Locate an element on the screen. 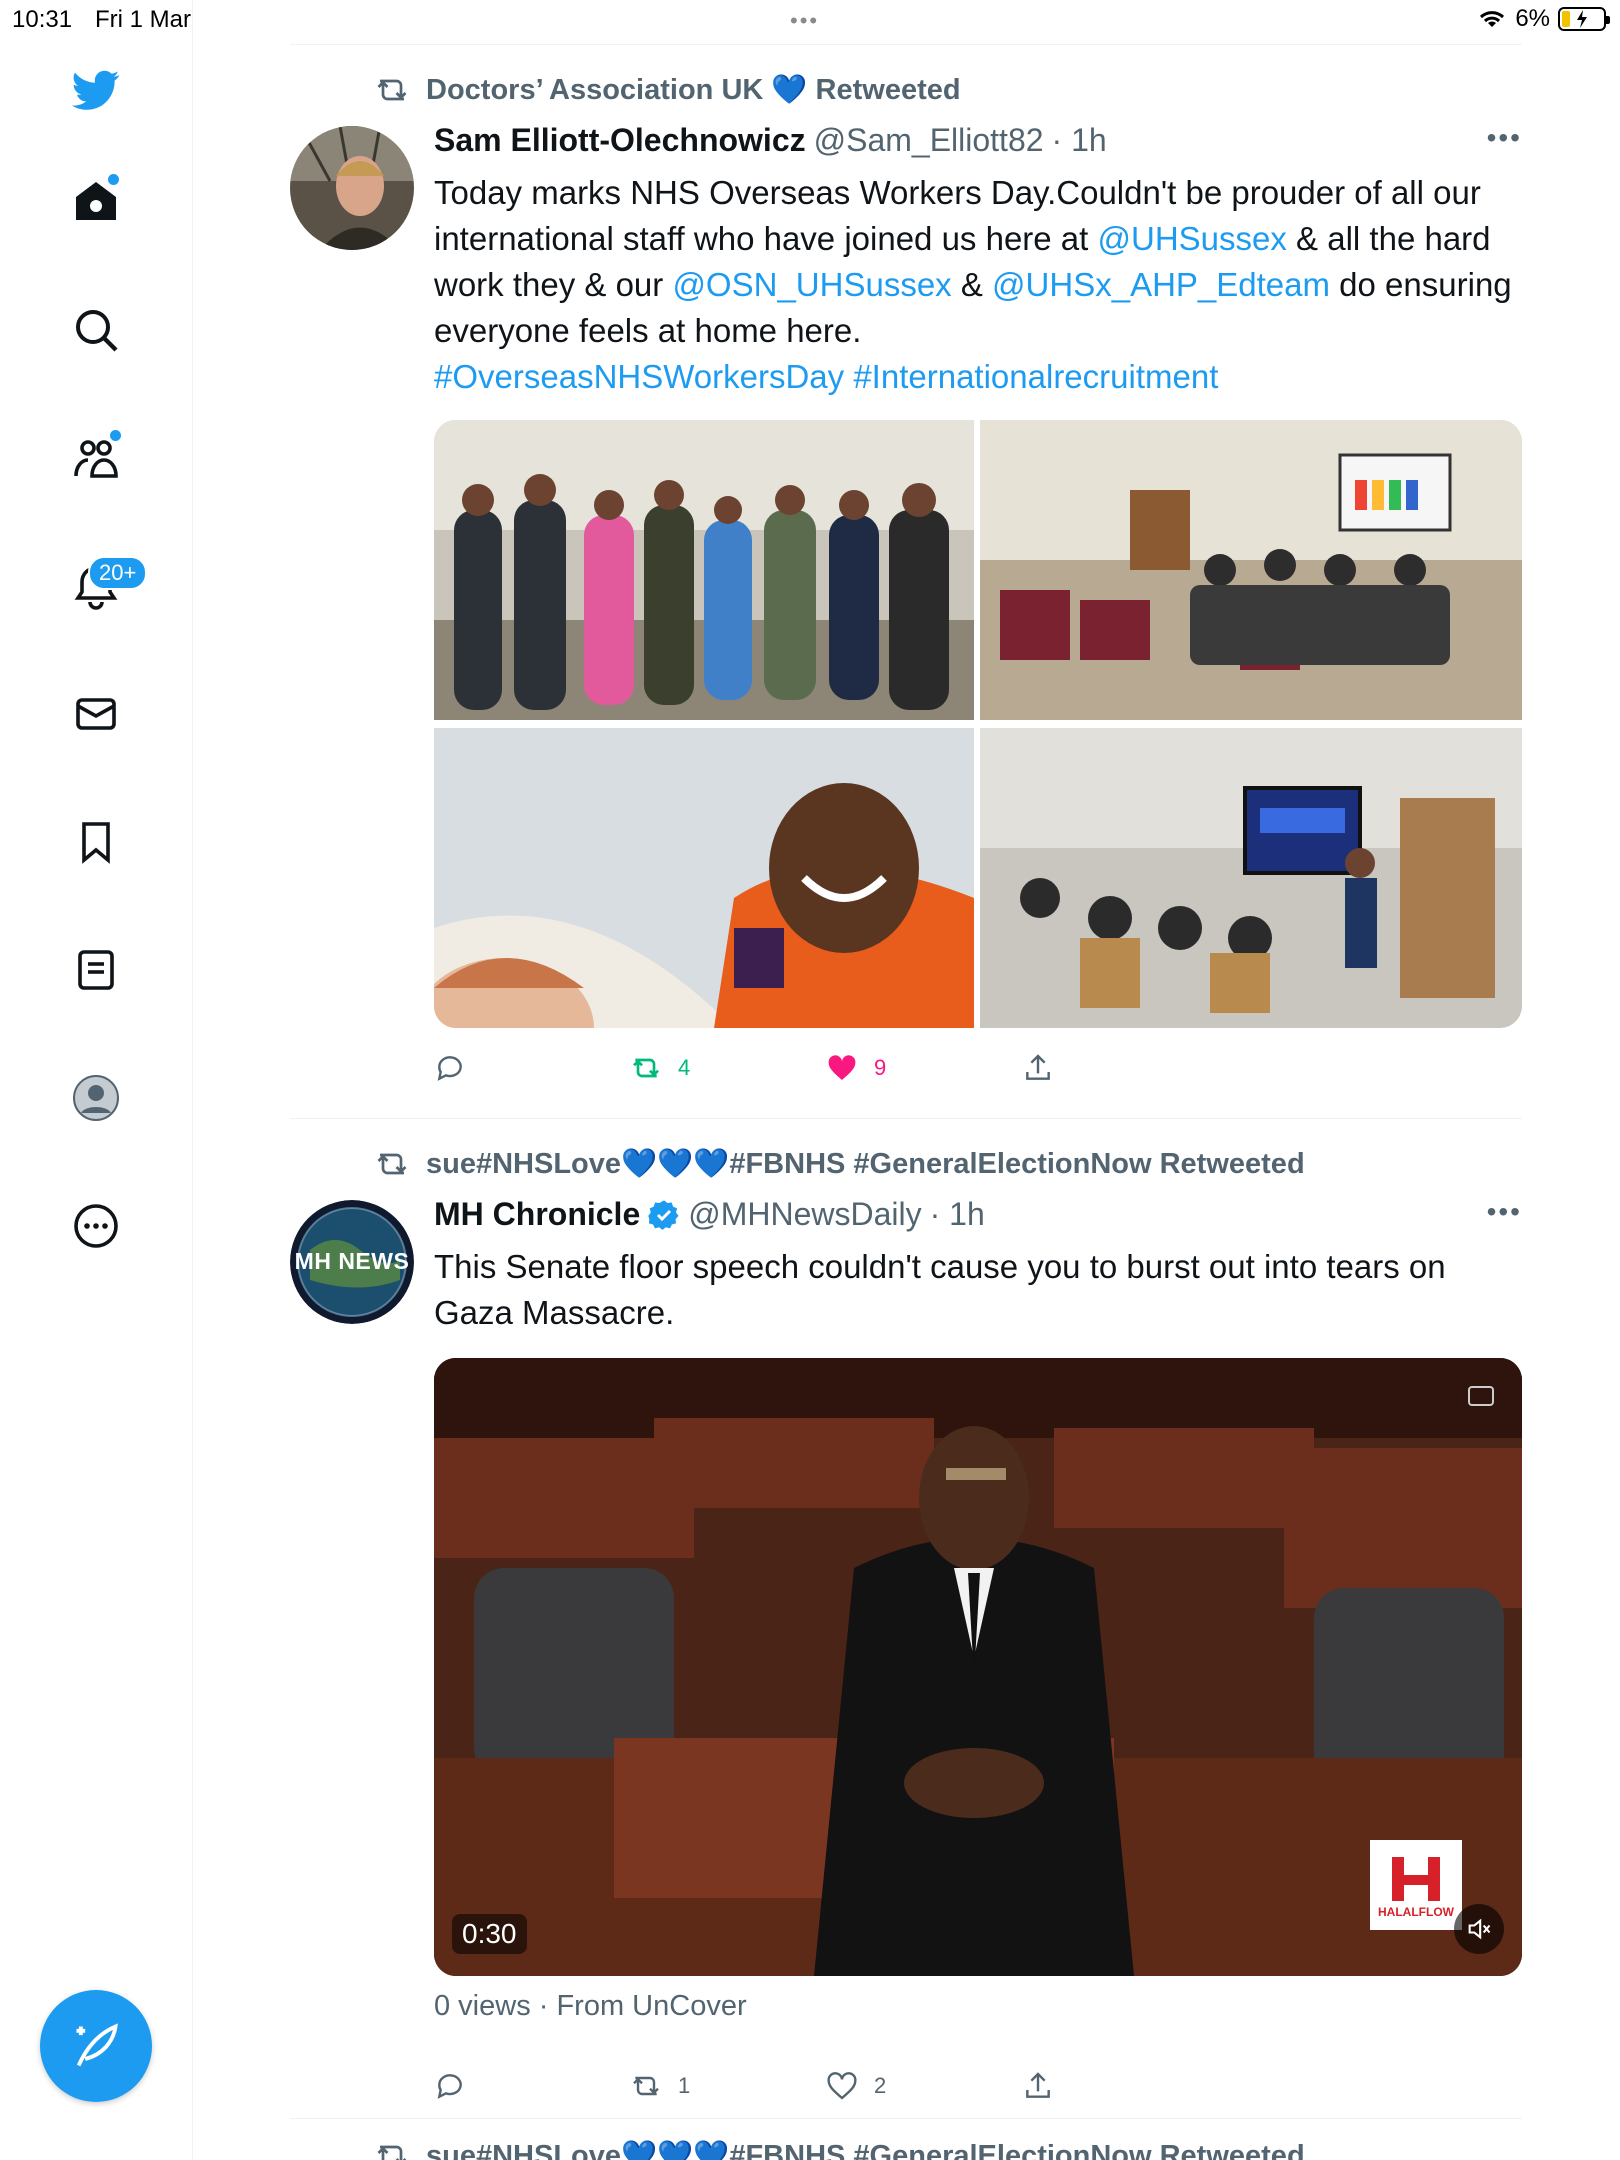 The image size is (1620, 2160). home-icon is located at coordinates (96, 201).